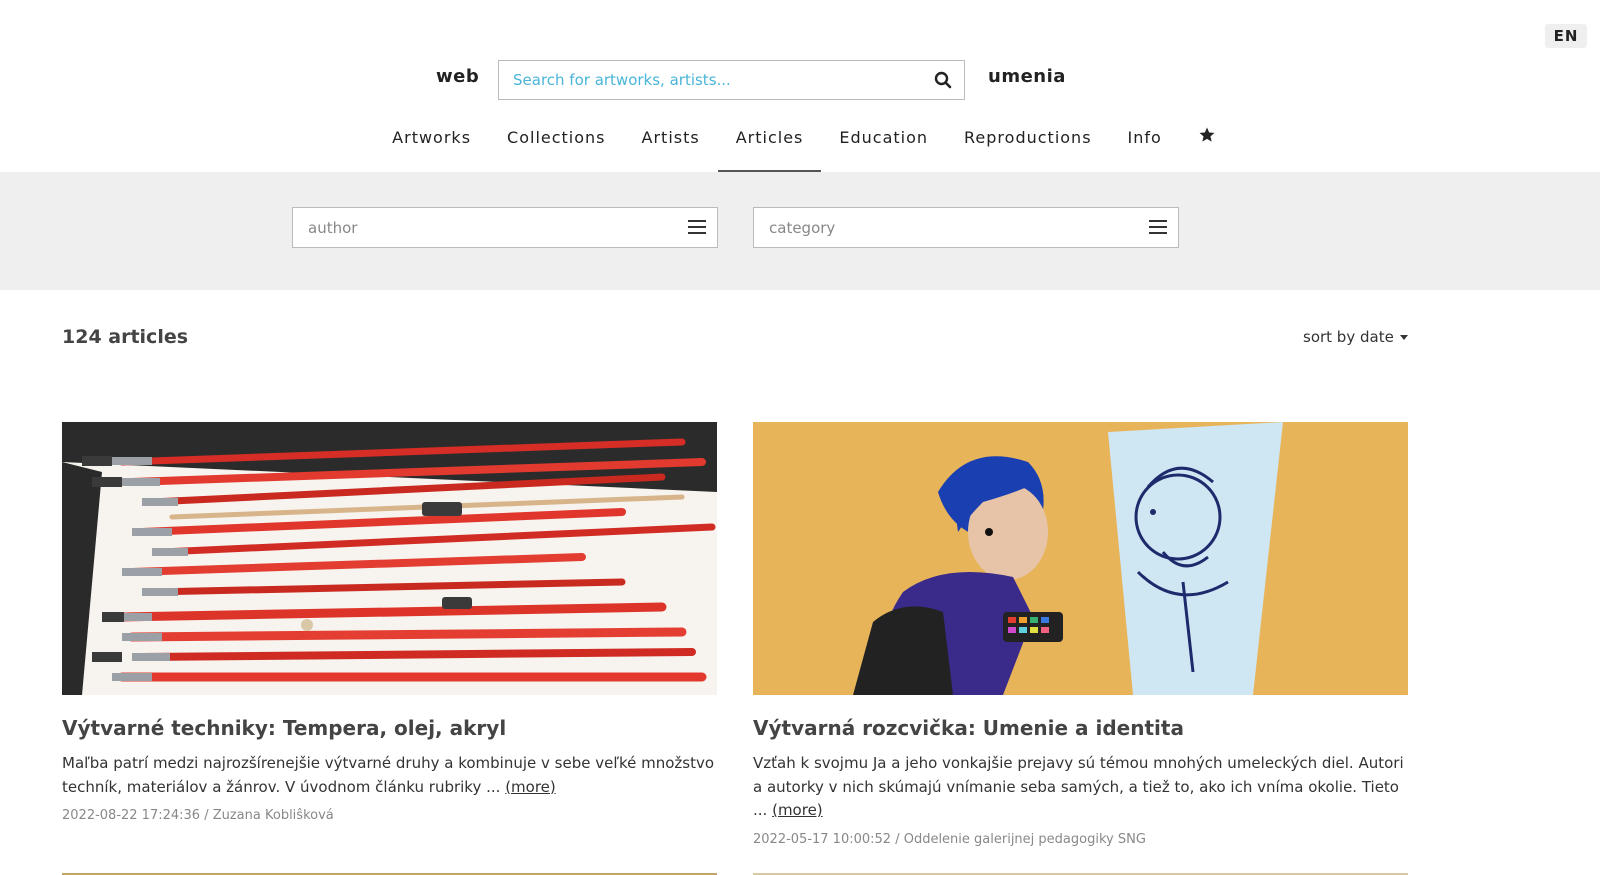 This screenshot has height=875, width=1600. I want to click on category-filter-placeholder: category, so click(802, 228).